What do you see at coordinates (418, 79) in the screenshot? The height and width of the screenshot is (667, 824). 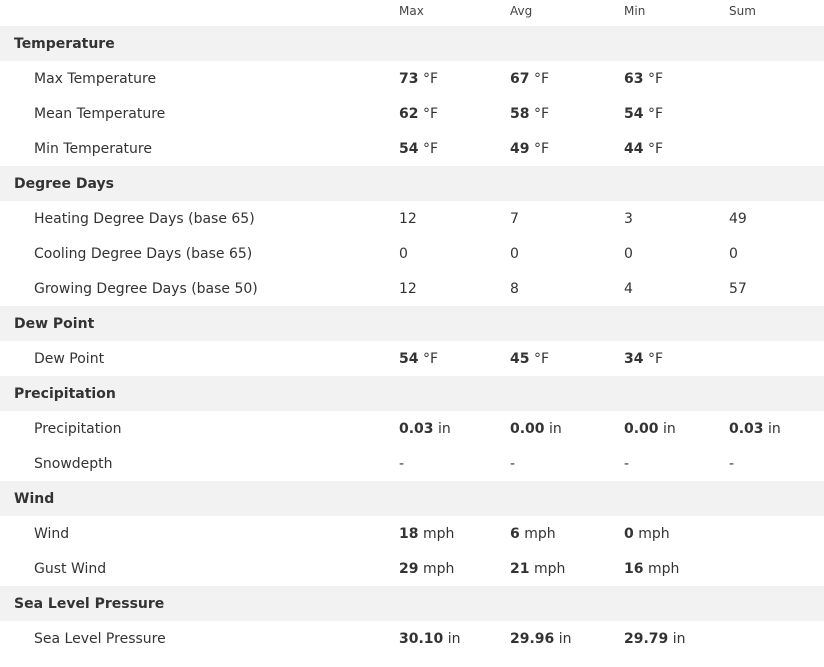 I see `cell-max: 73 °F` at bounding box center [418, 79].